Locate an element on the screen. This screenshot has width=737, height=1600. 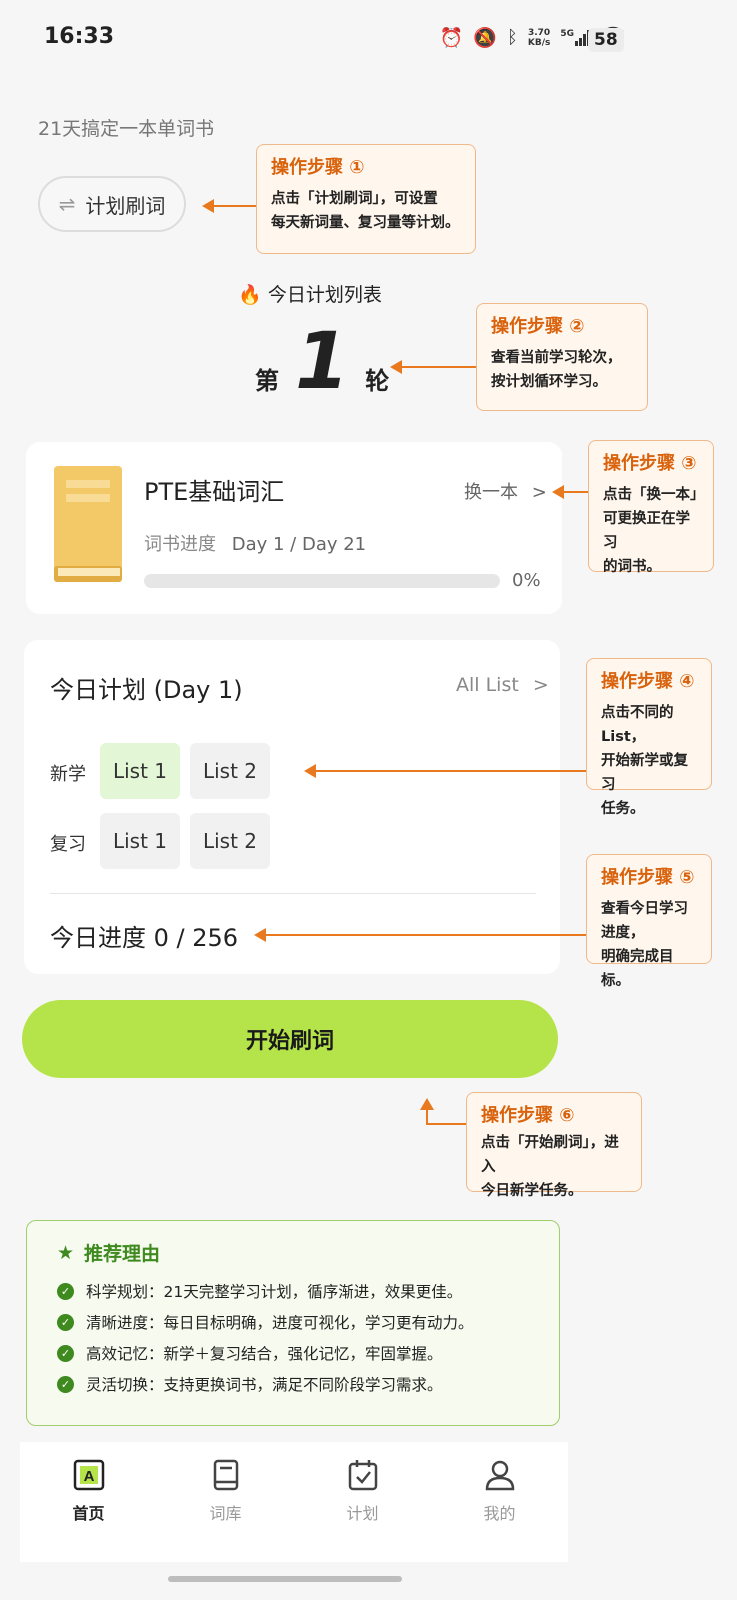
today-progress: 今日进度 0 / 256 is located at coordinates (144, 938).